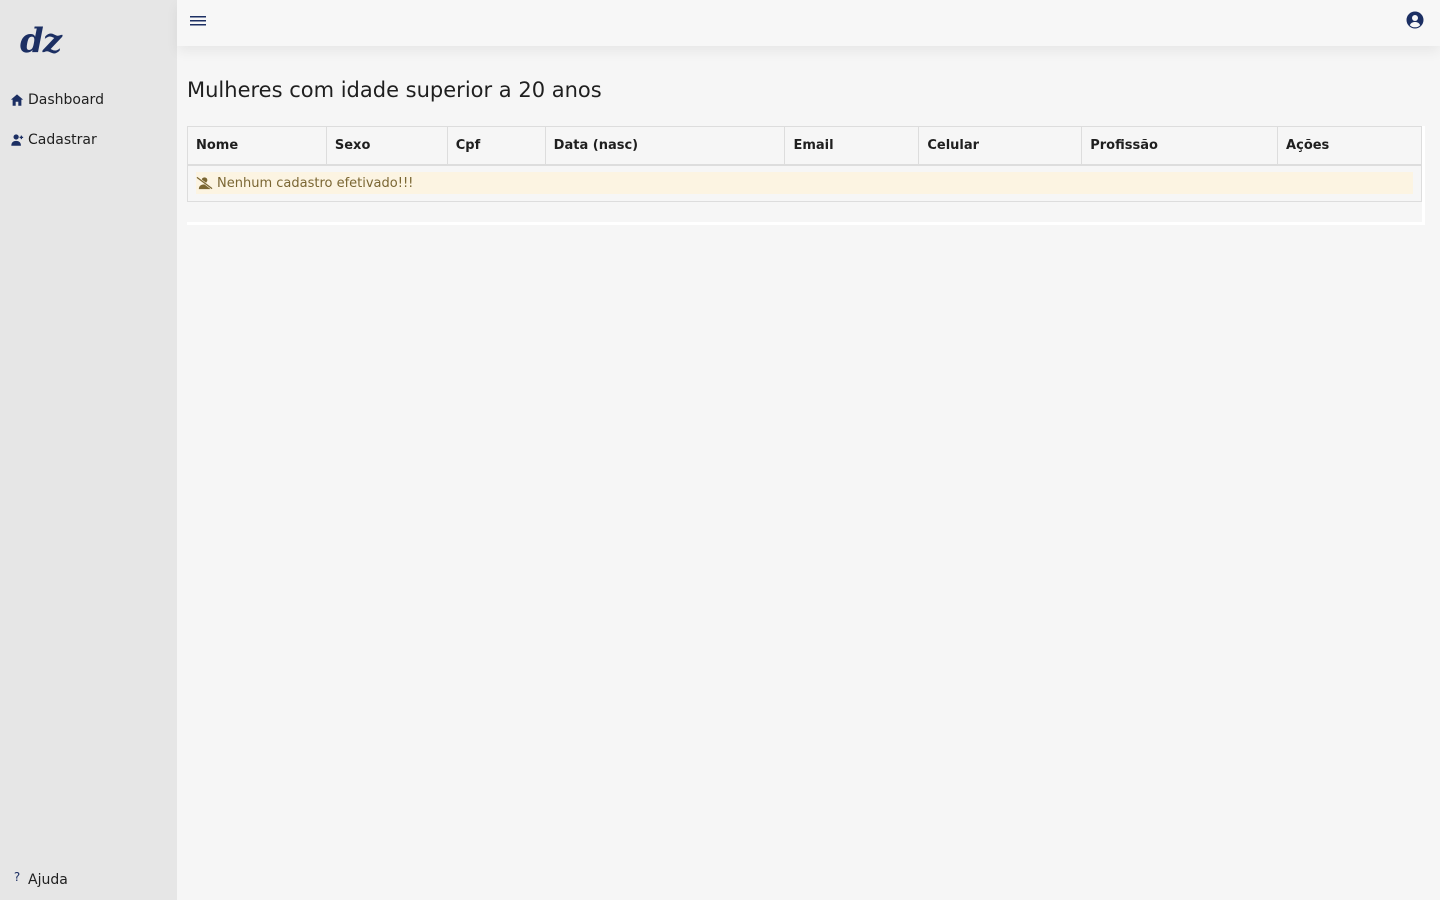 This screenshot has width=1440, height=900. I want to click on sidebar-item-label: Dashboard, so click(66, 100).